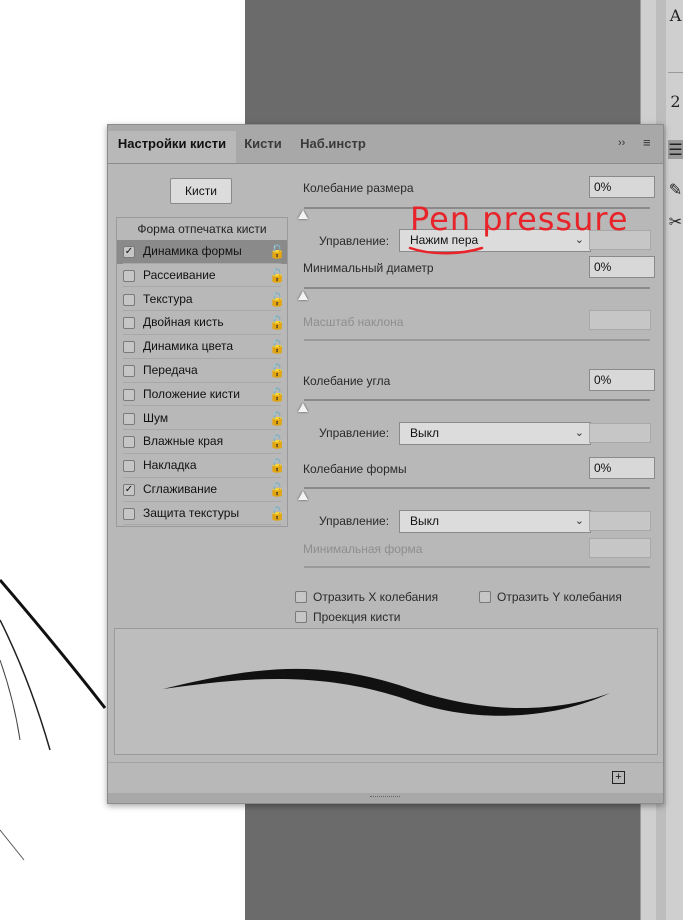 This screenshot has height=920, width=683. I want to click on annotation-text: Pen pressure, so click(519, 219).